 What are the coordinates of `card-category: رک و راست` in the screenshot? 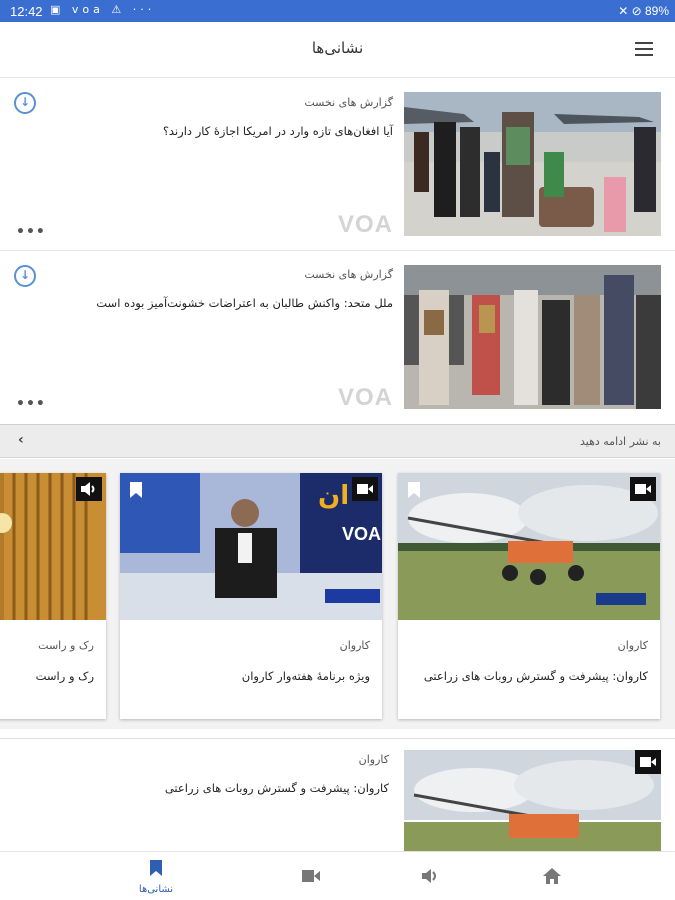 It's located at (66, 645).